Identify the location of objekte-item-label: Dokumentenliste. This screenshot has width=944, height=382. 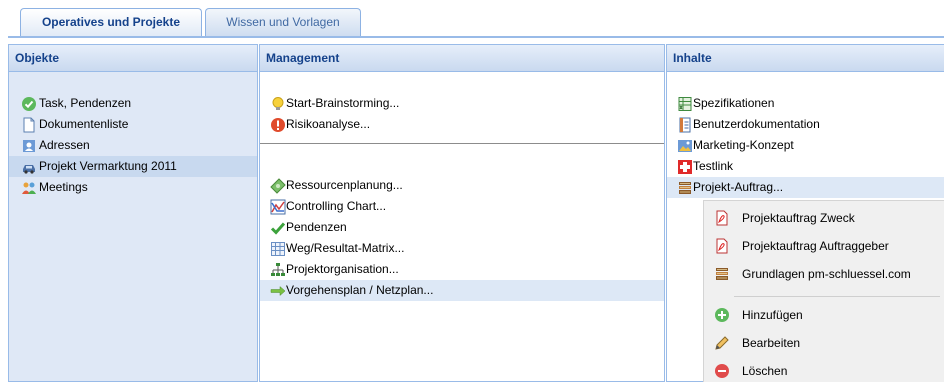
(84, 124).